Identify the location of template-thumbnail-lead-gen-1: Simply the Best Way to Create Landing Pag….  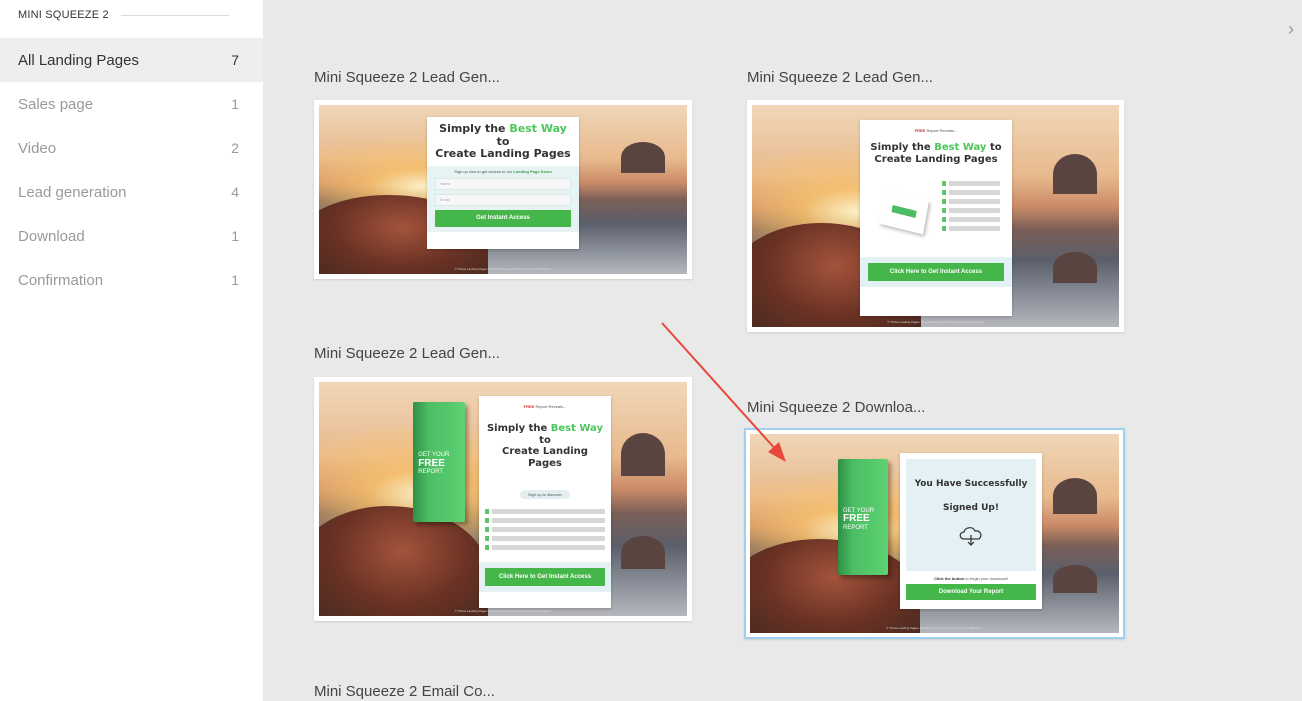
(503, 189).